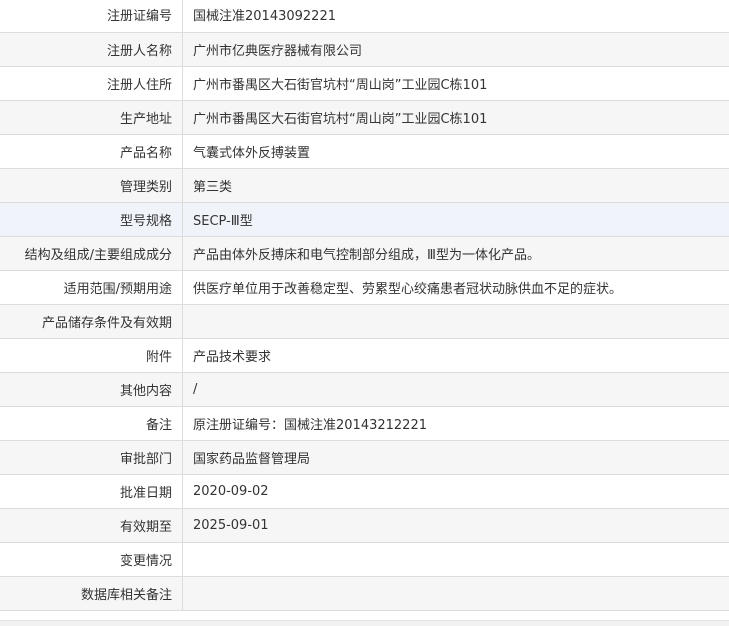  Describe the element at coordinates (91, 321) in the screenshot. I see `field-label: 产品储存条件及有效期` at that location.